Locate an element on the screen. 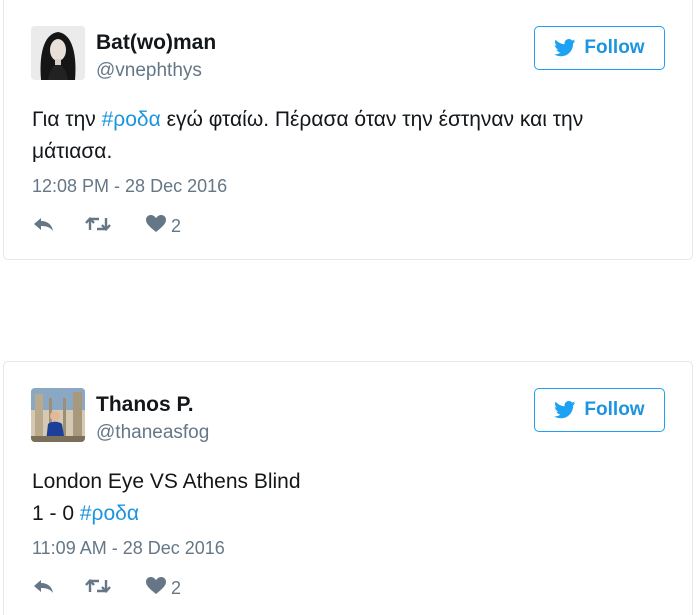 The height and width of the screenshot is (615, 700). tweet-text-segment: 1 - 0 is located at coordinates (56, 513).